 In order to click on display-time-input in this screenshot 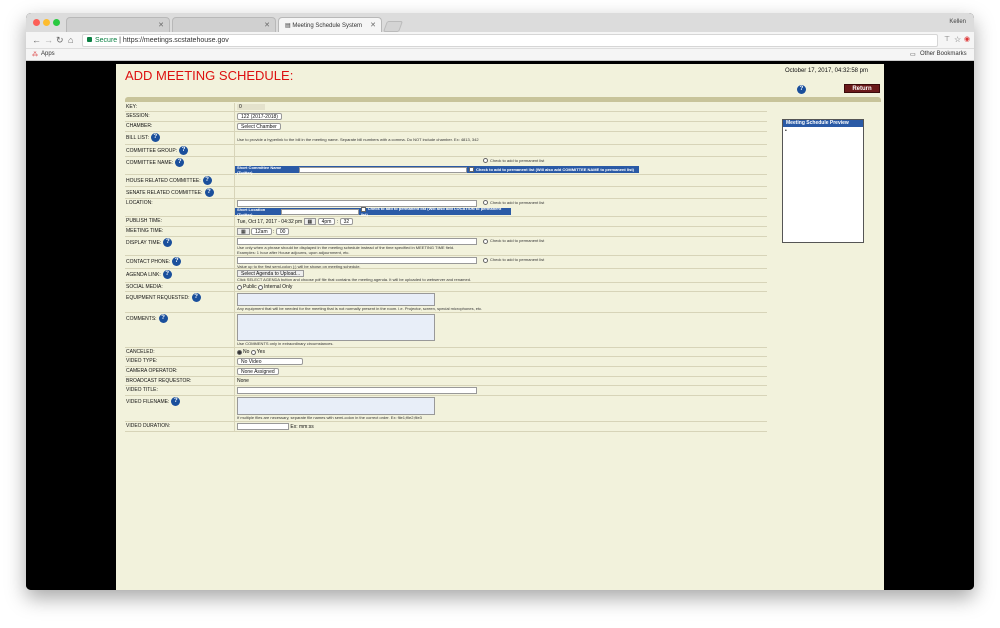, I will do `click(357, 242)`.